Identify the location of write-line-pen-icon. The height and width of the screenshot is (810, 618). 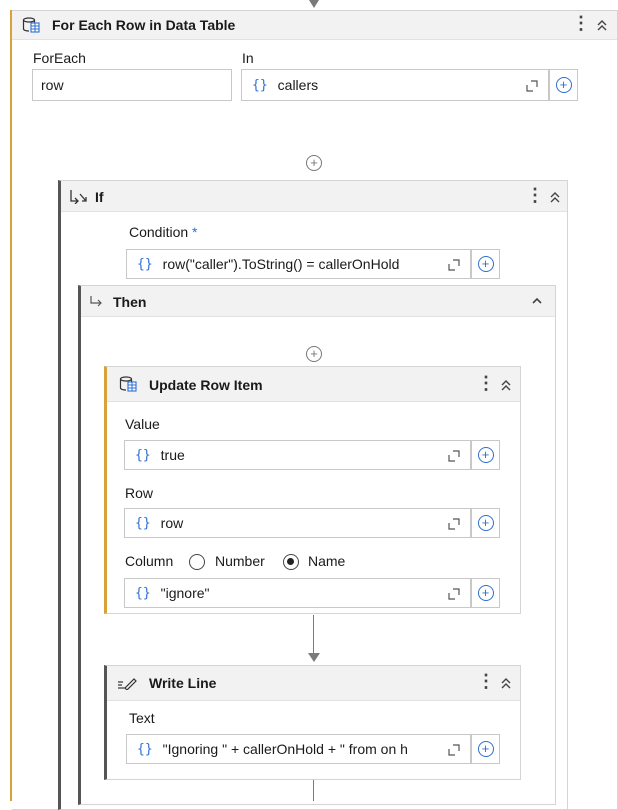
(127, 684).